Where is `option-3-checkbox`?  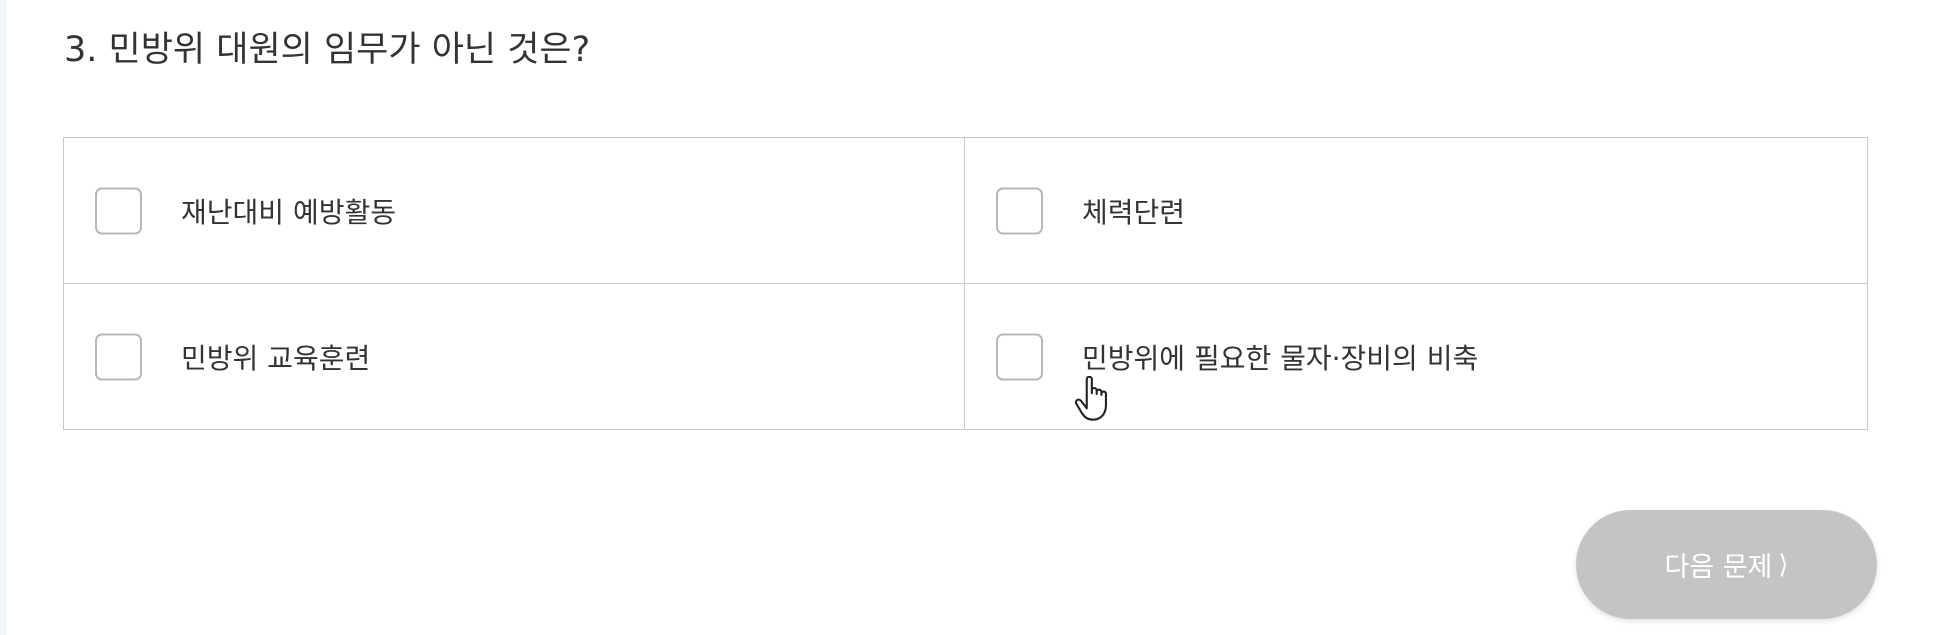
option-3-checkbox is located at coordinates (118, 356).